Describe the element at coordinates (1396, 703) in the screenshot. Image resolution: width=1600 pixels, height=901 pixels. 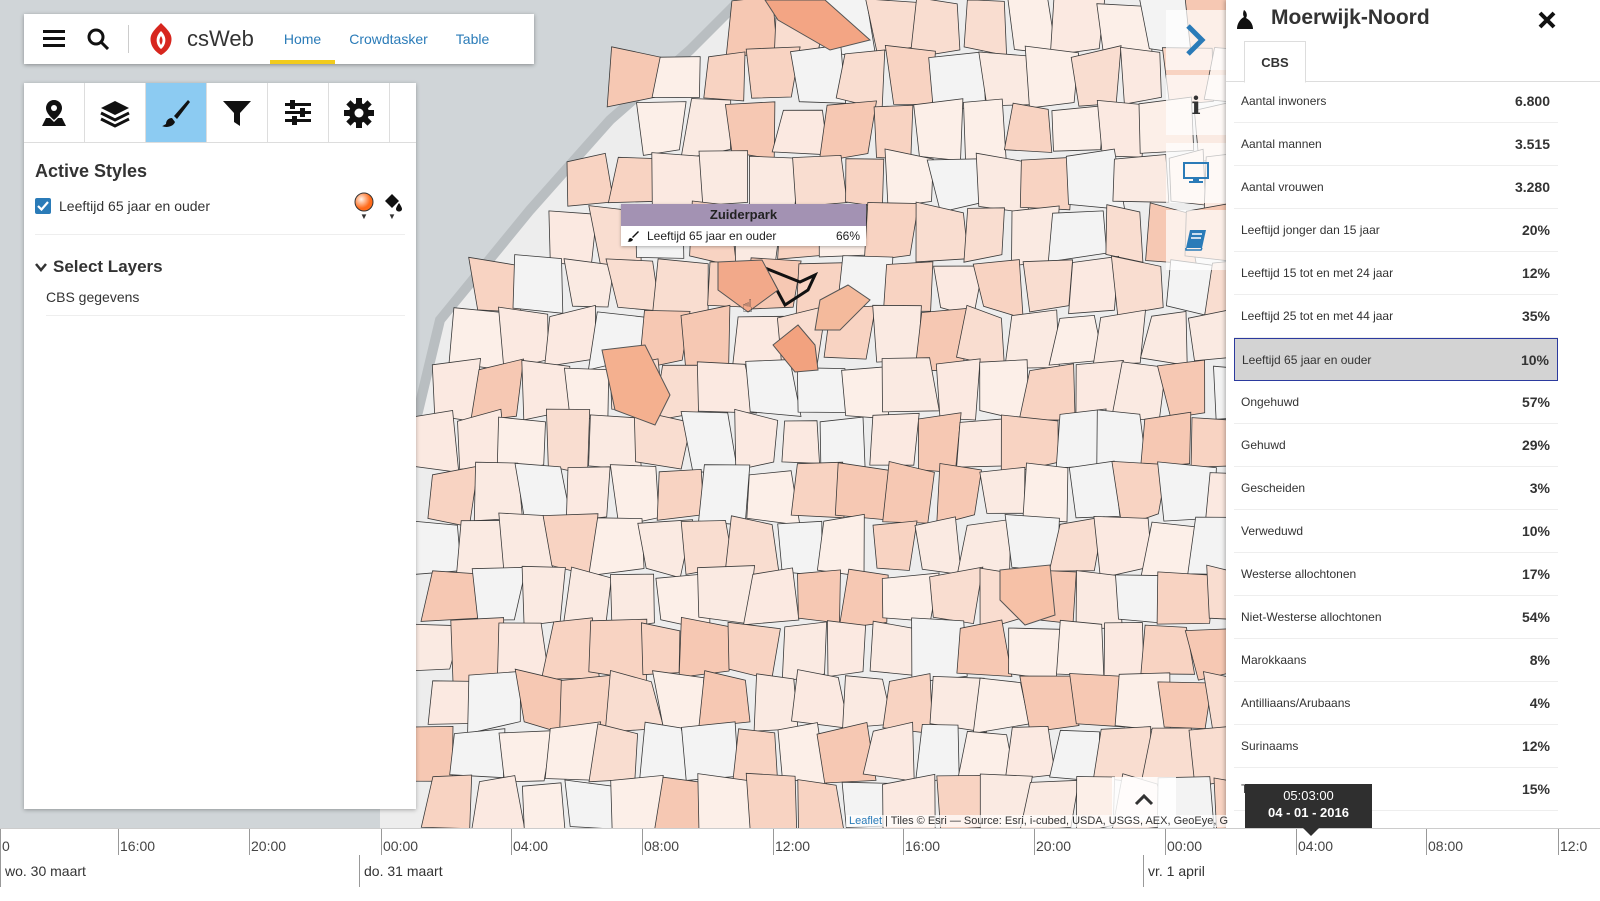
I see `property-row: Antilliaans/Arubaans 4%` at that location.